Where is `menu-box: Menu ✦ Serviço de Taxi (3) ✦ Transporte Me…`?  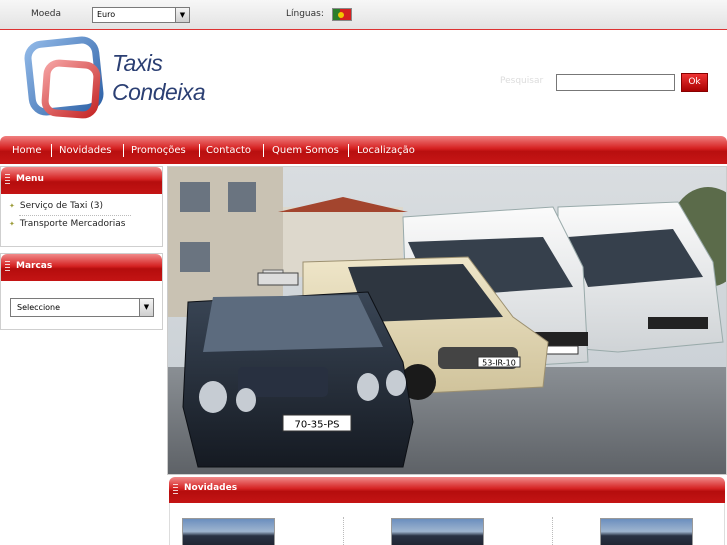
menu-box: Menu ✦ Serviço de Taxi (3) ✦ Transporte Me… is located at coordinates (81, 206).